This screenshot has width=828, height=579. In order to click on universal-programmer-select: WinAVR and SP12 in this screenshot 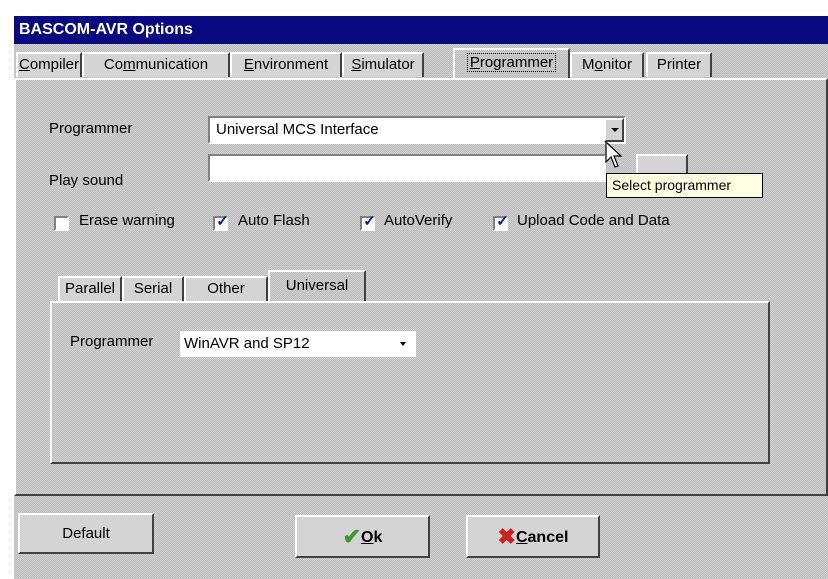, I will do `click(298, 344)`.